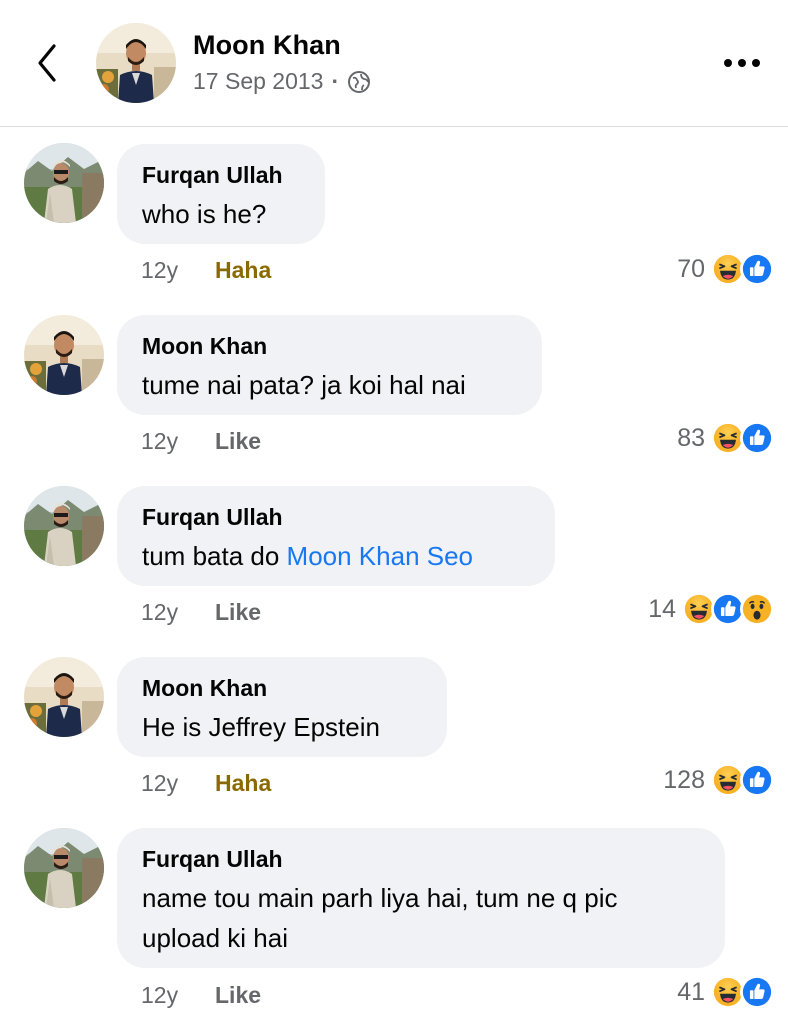 The image size is (788, 1024). Describe the element at coordinates (691, 437) in the screenshot. I see `reaction-count: 83` at that location.